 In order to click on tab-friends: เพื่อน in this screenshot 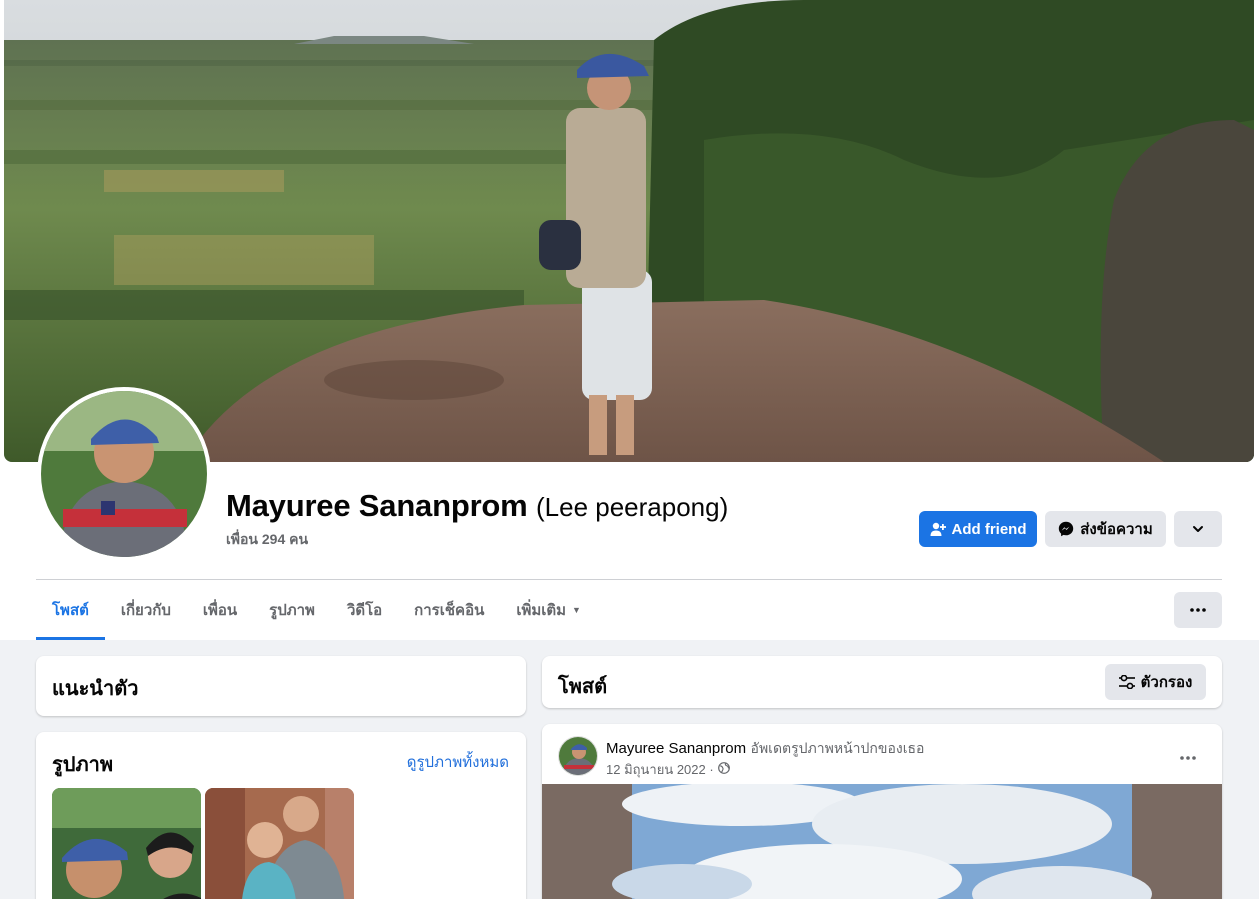, I will do `click(220, 610)`.